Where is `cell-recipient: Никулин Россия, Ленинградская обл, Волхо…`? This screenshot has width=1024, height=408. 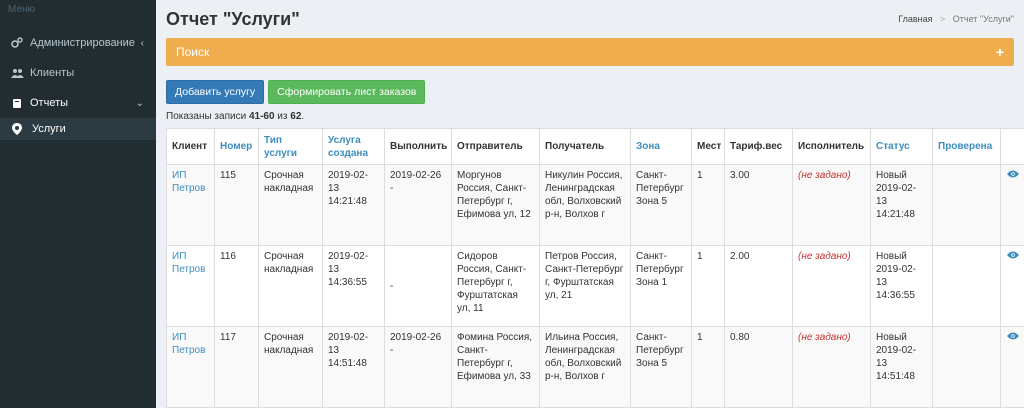
cell-recipient: Никулин Россия, Ленинградская обл, Волхо… is located at coordinates (585, 205).